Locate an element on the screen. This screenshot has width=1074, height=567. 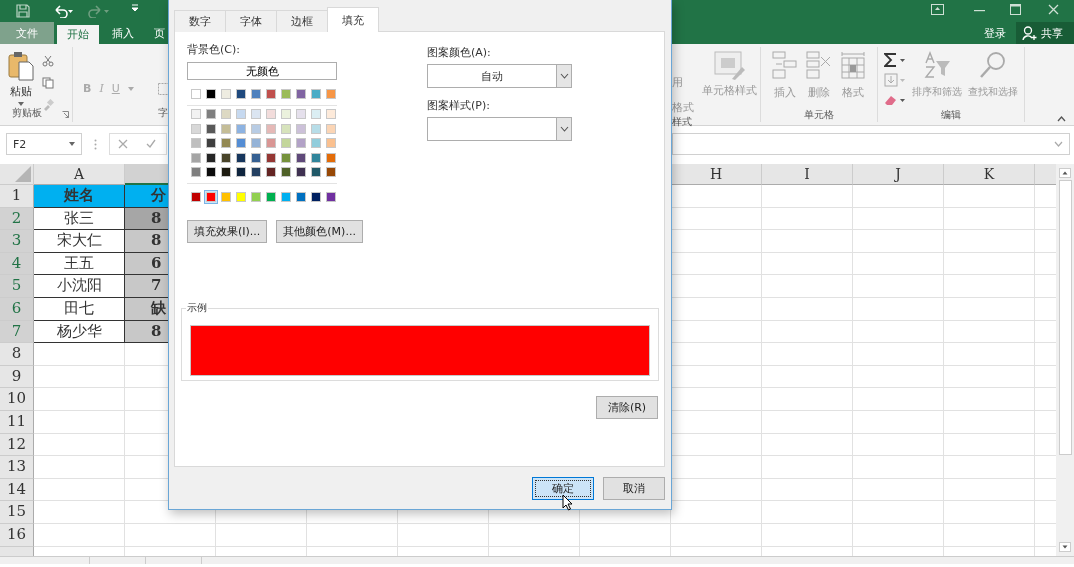
sign-in-link: 登录 is located at coordinates (995, 33).